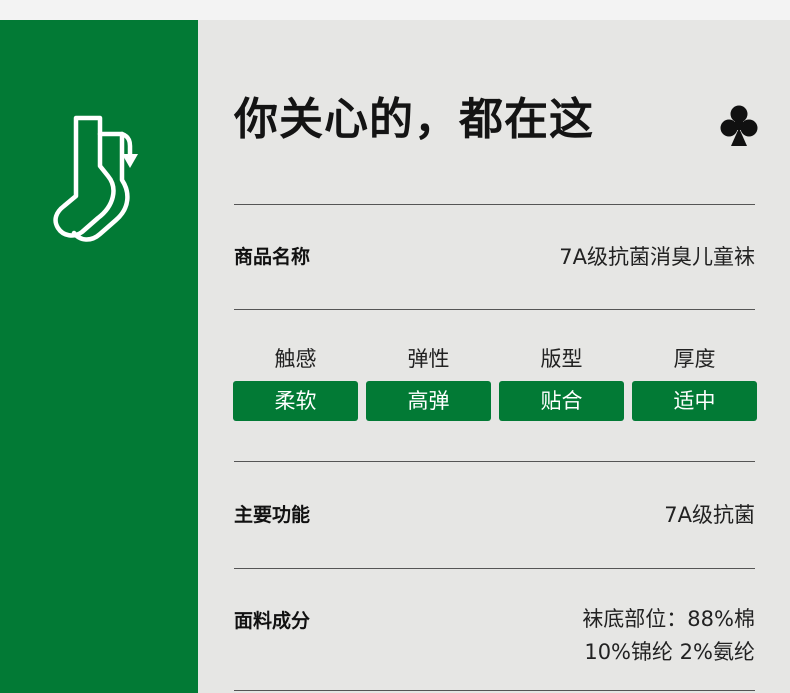 This screenshot has width=790, height=693. Describe the element at coordinates (428, 359) in the screenshot. I see `attribute-name: 弹性` at that location.